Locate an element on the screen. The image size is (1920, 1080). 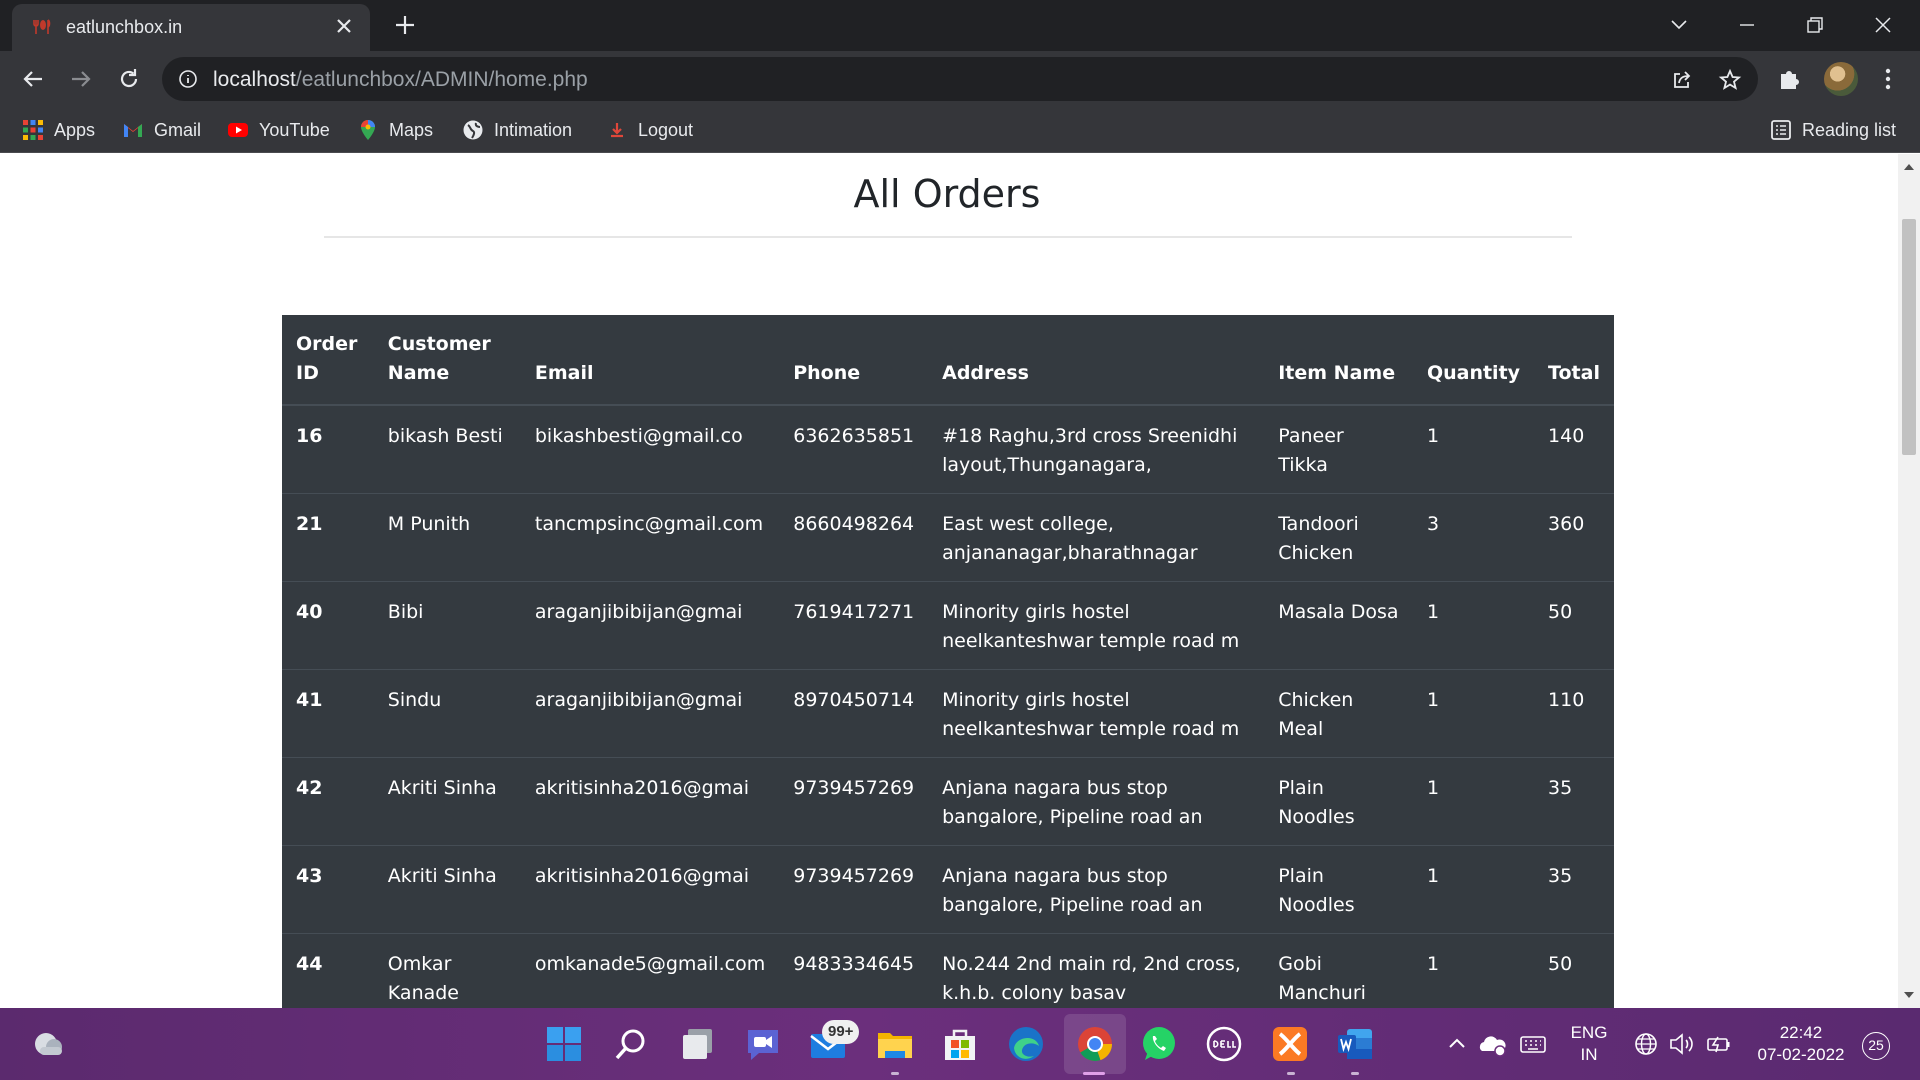
url-text: localhost/eatlunchbox/ADMIN/home.php is located at coordinates (400, 80).